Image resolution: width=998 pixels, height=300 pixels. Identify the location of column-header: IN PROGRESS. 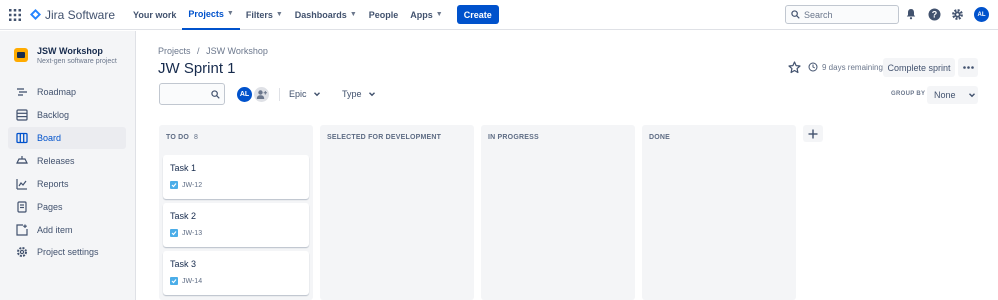
(513, 137).